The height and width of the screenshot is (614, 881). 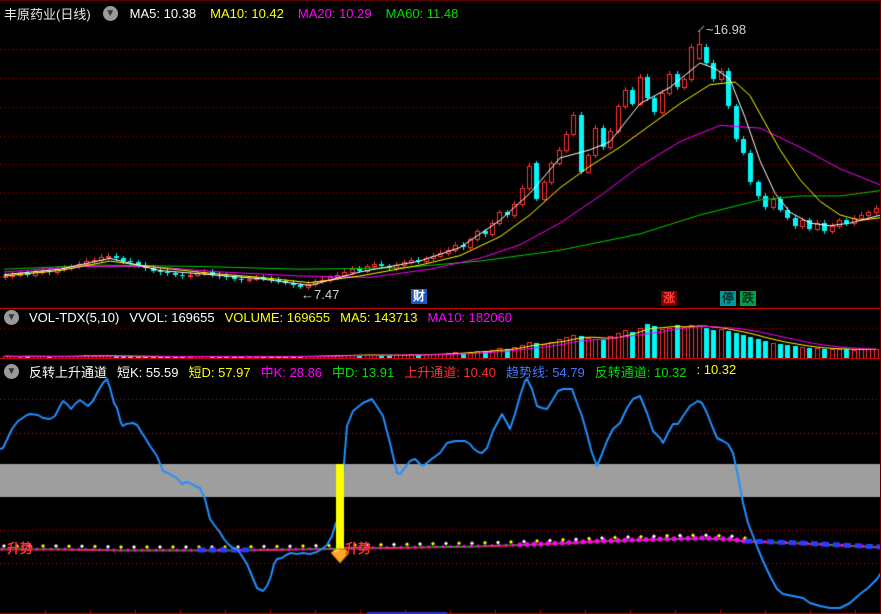 What do you see at coordinates (74, 317) in the screenshot?
I see `volume-value-label: VOL-TDX(5,10)` at bounding box center [74, 317].